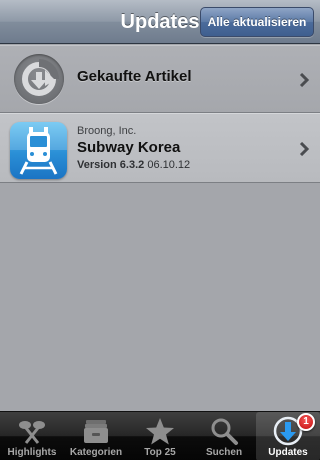 The image size is (320, 460). What do you see at coordinates (111, 165) in the screenshot?
I see `app-version: Version 6.3.2` at bounding box center [111, 165].